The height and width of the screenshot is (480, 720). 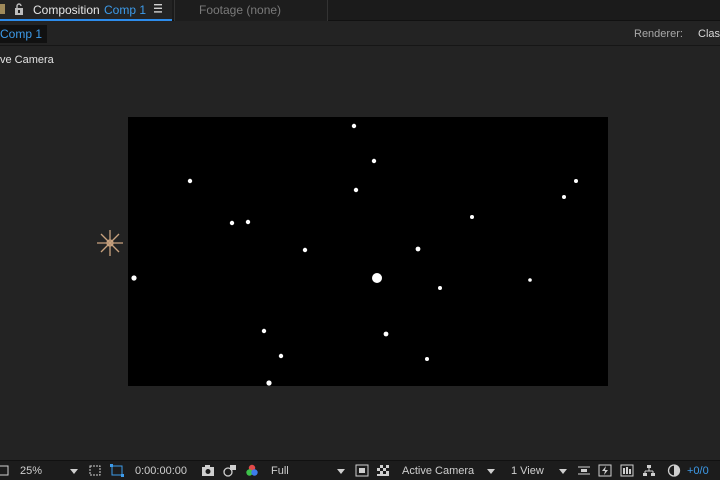 What do you see at coordinates (31, 471) in the screenshot?
I see `magnification-select: 25%` at bounding box center [31, 471].